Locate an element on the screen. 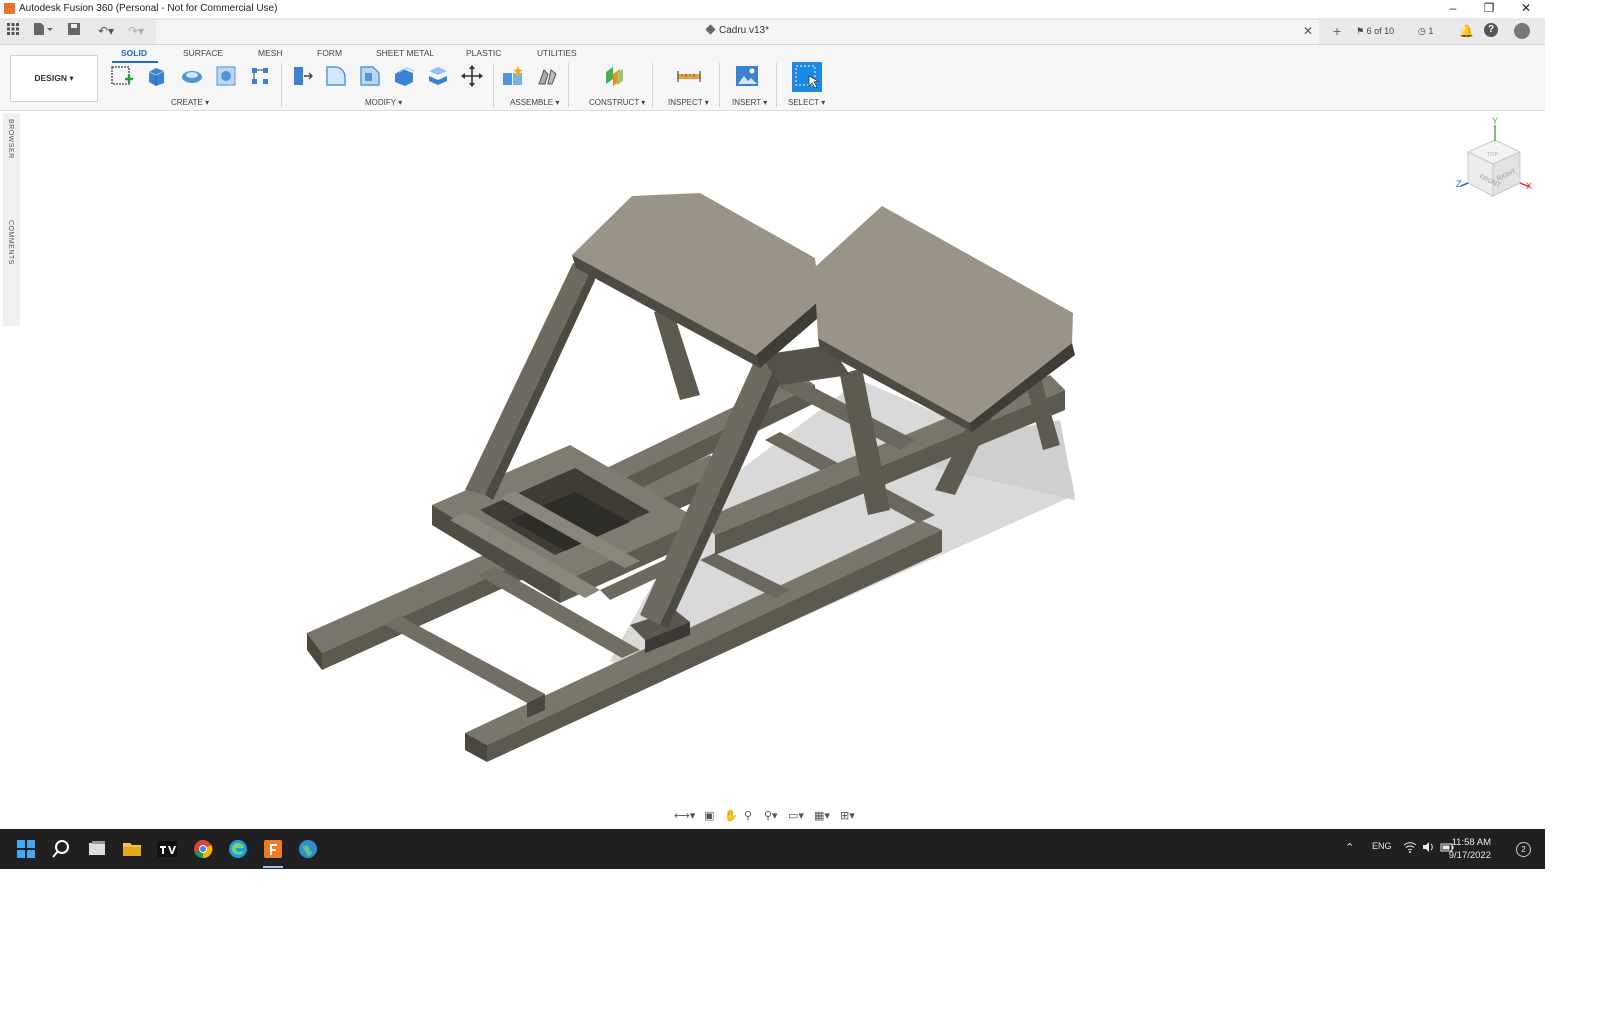 Image resolution: width=1600 pixels, height=1020 pixels. file-menu-icon is located at coordinates (43, 31).